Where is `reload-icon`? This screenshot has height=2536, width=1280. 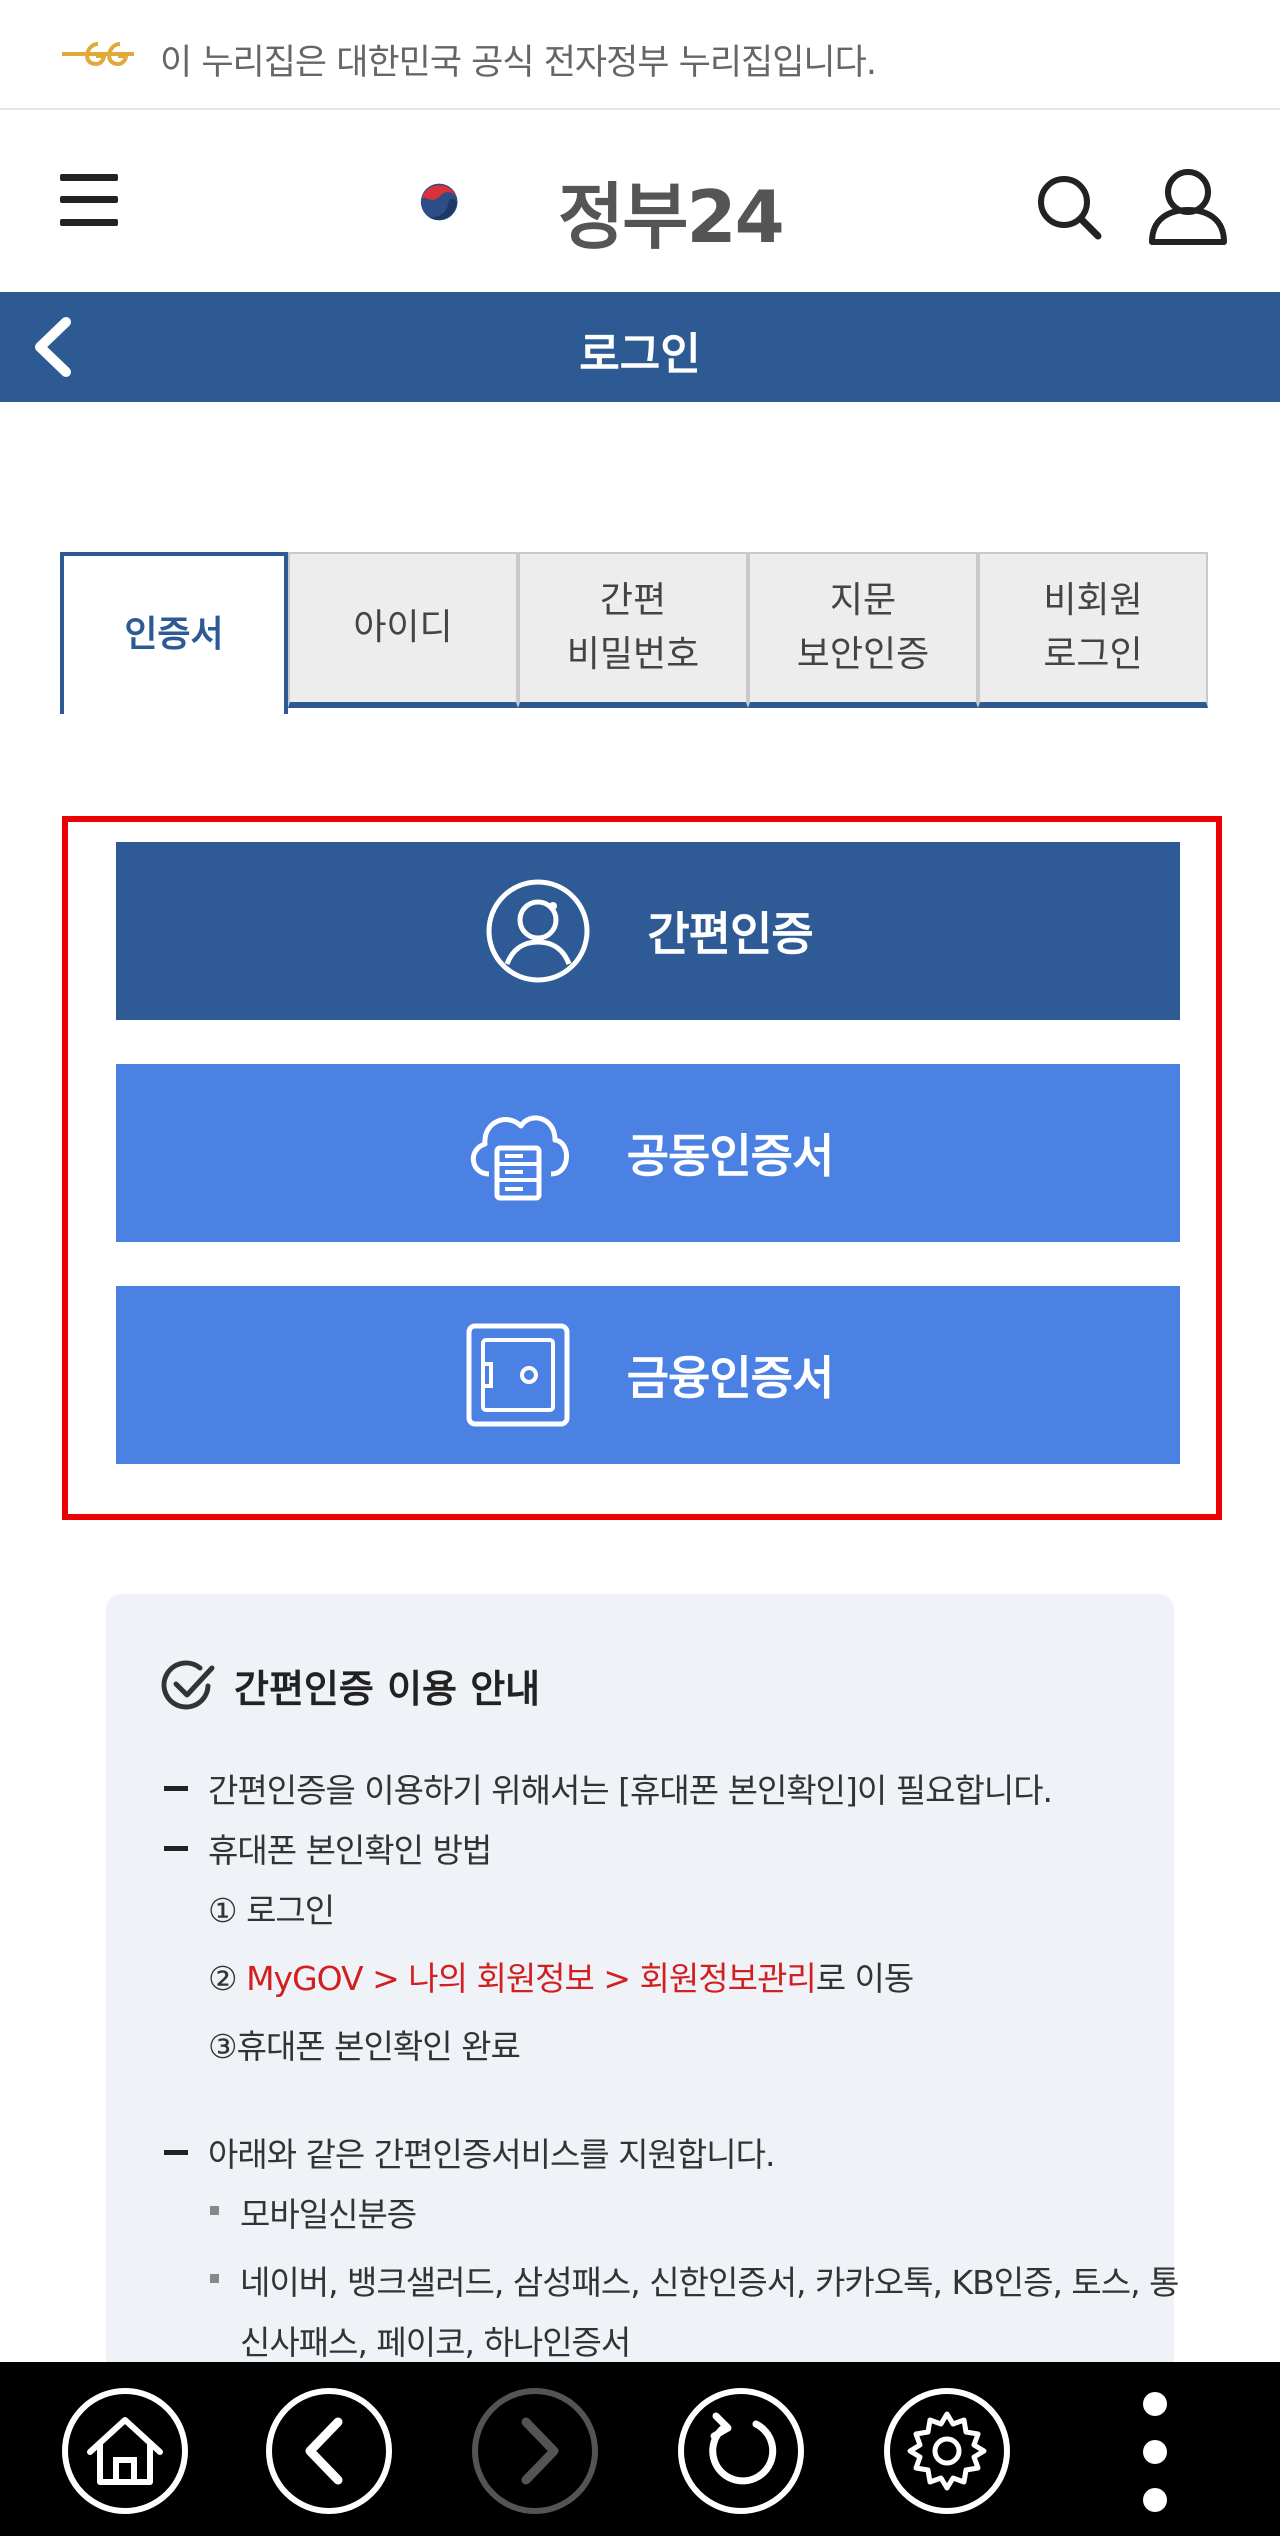 reload-icon is located at coordinates (741, 2451).